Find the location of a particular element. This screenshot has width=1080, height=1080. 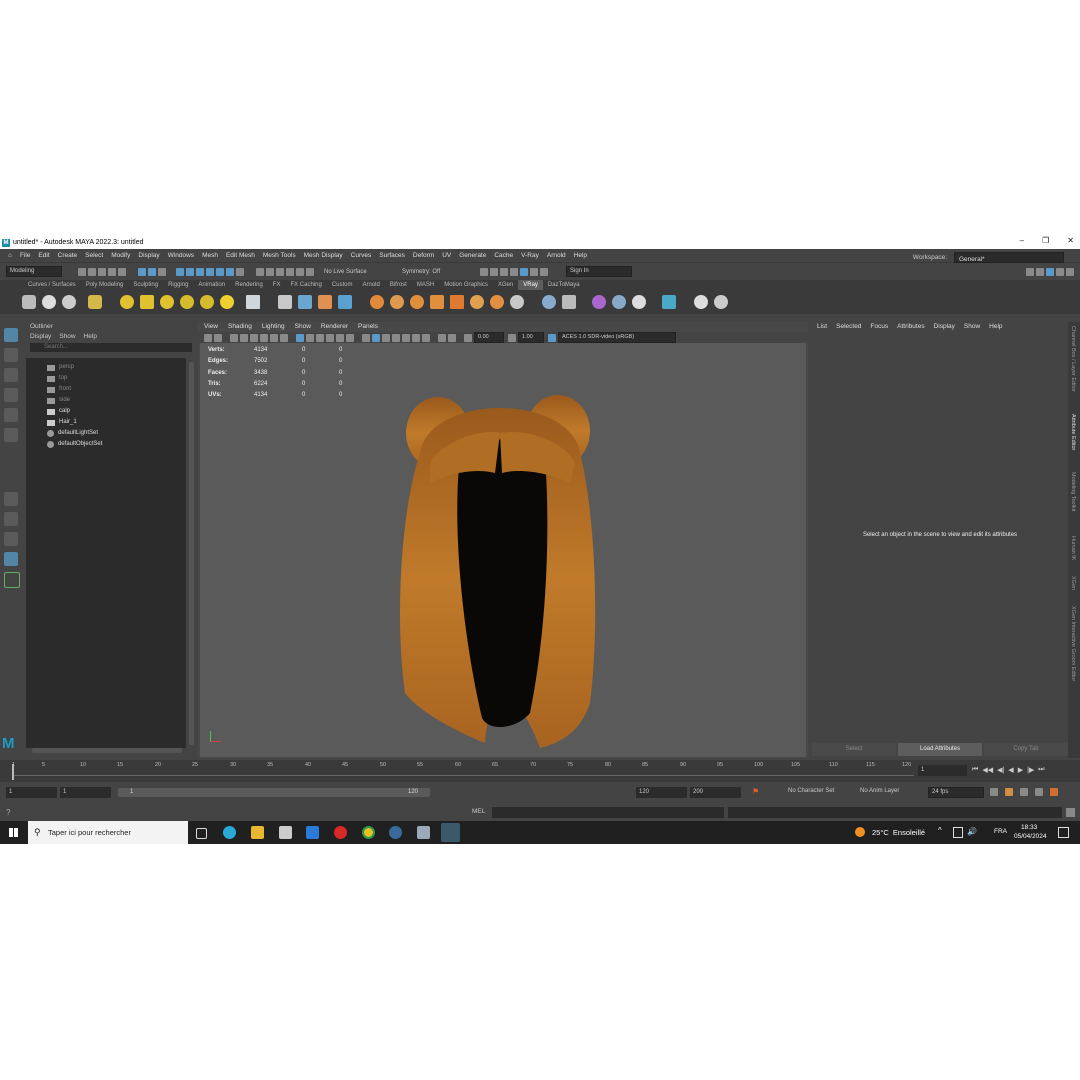

save-scene-icon is located at coordinates (102, 271).